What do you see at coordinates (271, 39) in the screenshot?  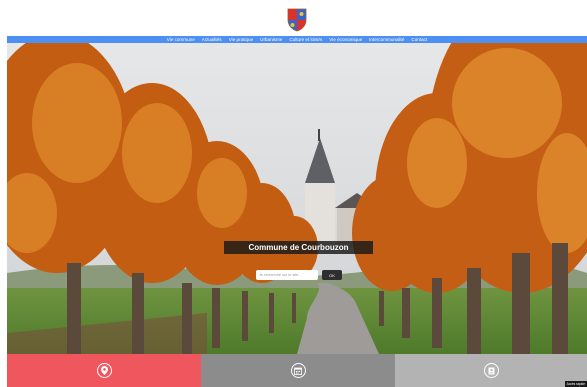 I see `nav-item-urbanisme: Urbanisme` at bounding box center [271, 39].